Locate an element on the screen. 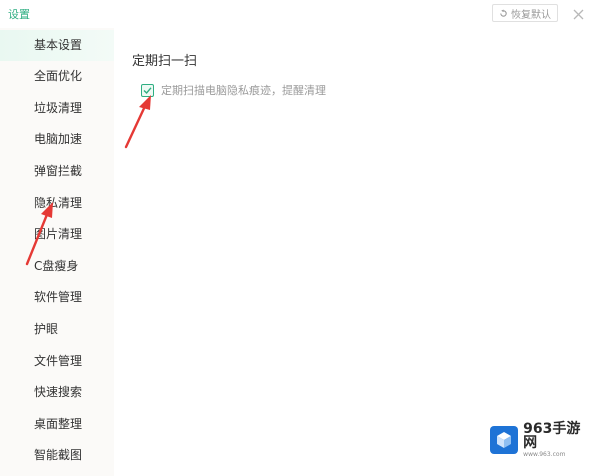 The image size is (596, 476). sidebar-item-pc-boost: 电脑加速 is located at coordinates (57, 139).